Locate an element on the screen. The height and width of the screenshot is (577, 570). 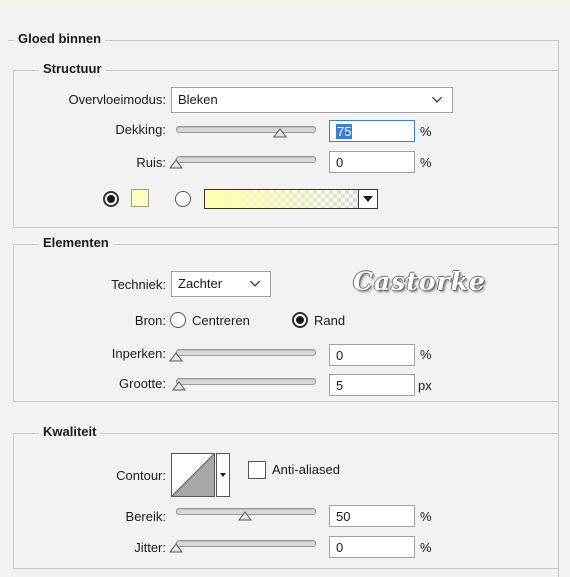
range-unit: % is located at coordinates (426, 516).